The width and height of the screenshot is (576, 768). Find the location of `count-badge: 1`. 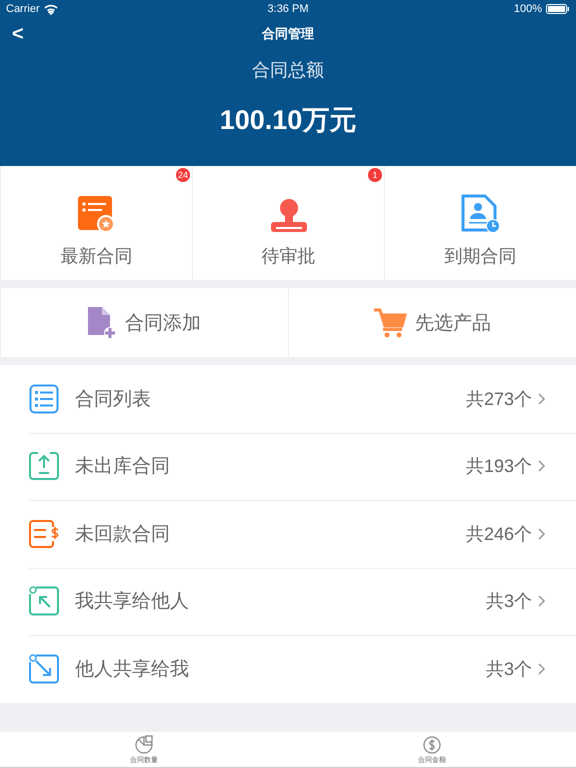

count-badge: 1 is located at coordinates (375, 175).